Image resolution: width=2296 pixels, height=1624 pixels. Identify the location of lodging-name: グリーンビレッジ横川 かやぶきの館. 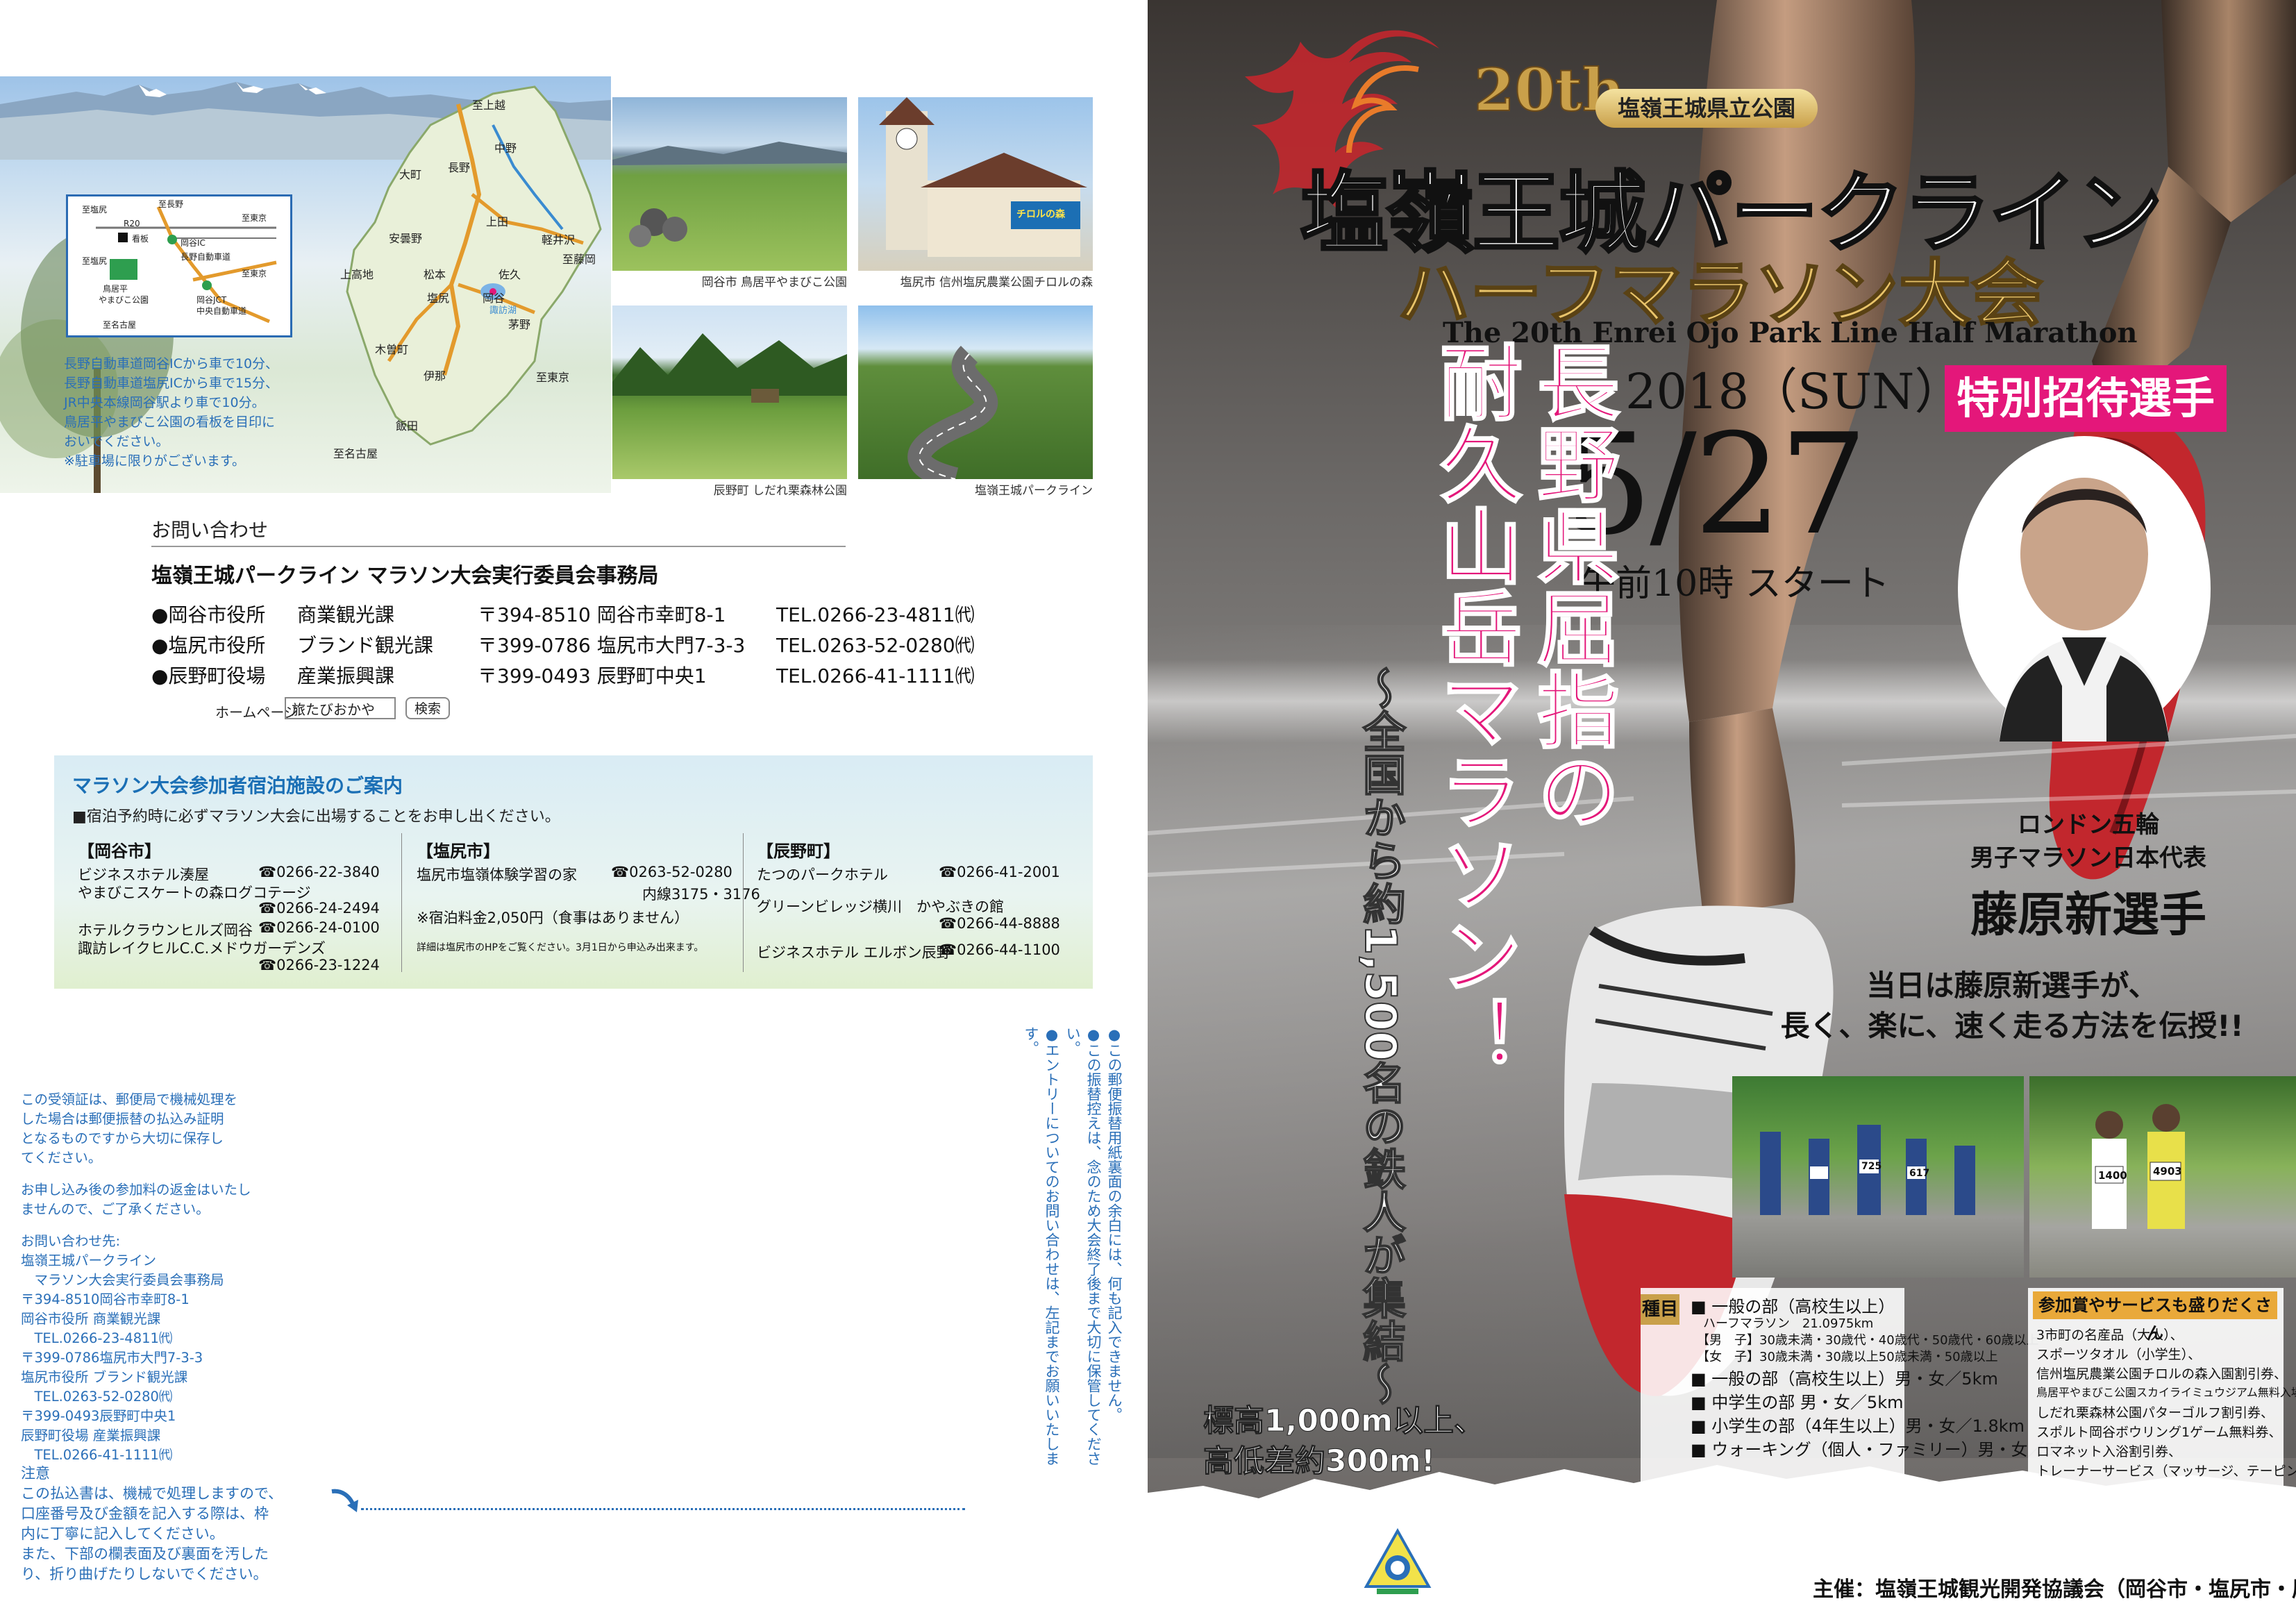
(880, 906).